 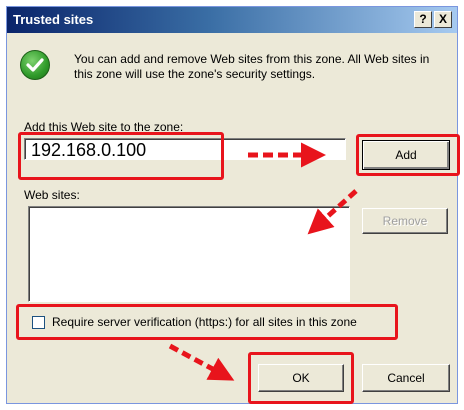 I want to click on arrow-checkbox-to-ok, so click(x=201, y=362).